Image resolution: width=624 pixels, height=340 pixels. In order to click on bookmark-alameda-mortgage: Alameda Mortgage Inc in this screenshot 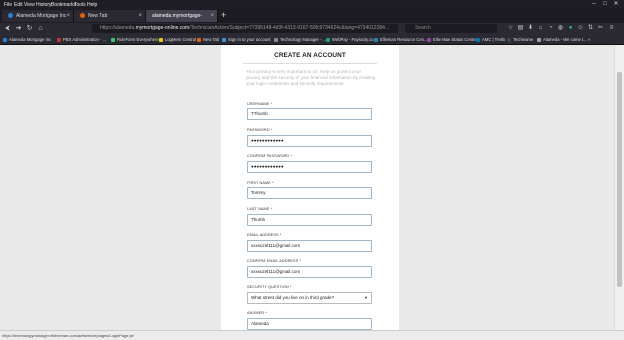, I will do `click(27, 39)`.